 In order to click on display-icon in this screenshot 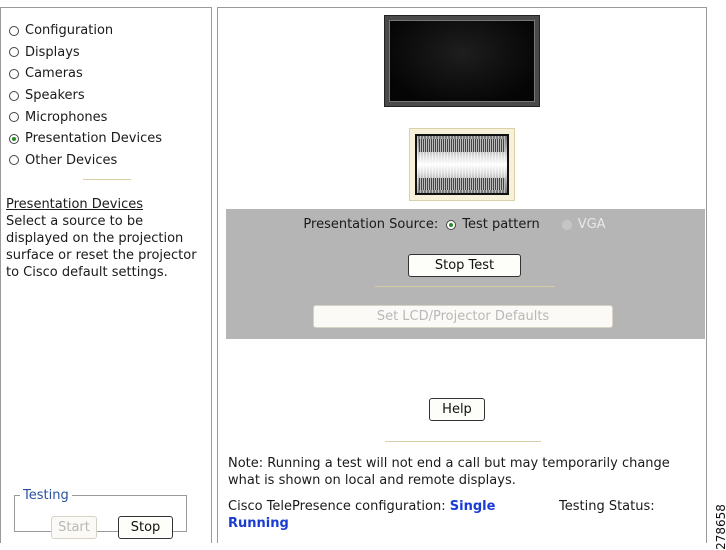, I will do `click(462, 61)`.